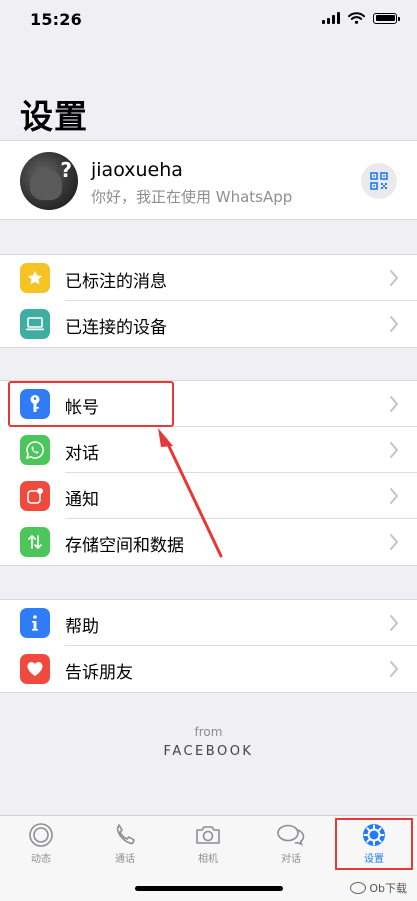 The image size is (417, 901). What do you see at coordinates (41, 859) in the screenshot?
I see `tab-label: 动态` at bounding box center [41, 859].